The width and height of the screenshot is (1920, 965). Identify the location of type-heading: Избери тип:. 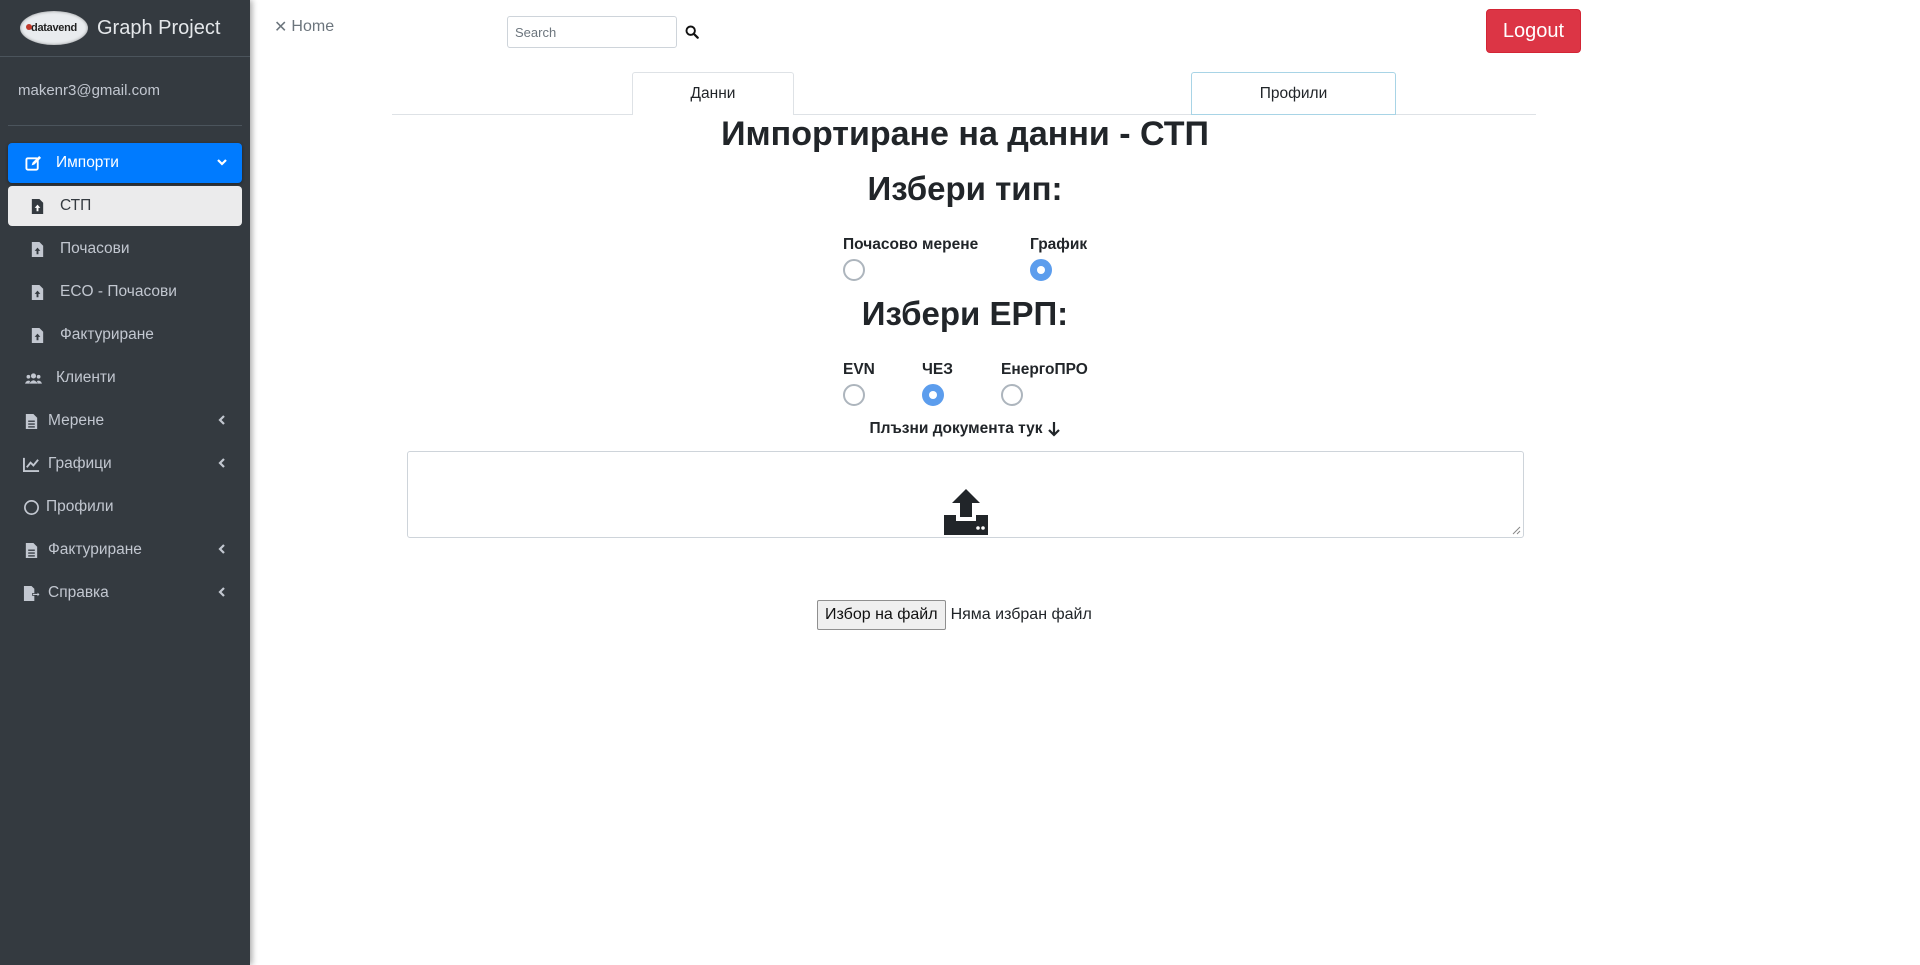
(965, 188).